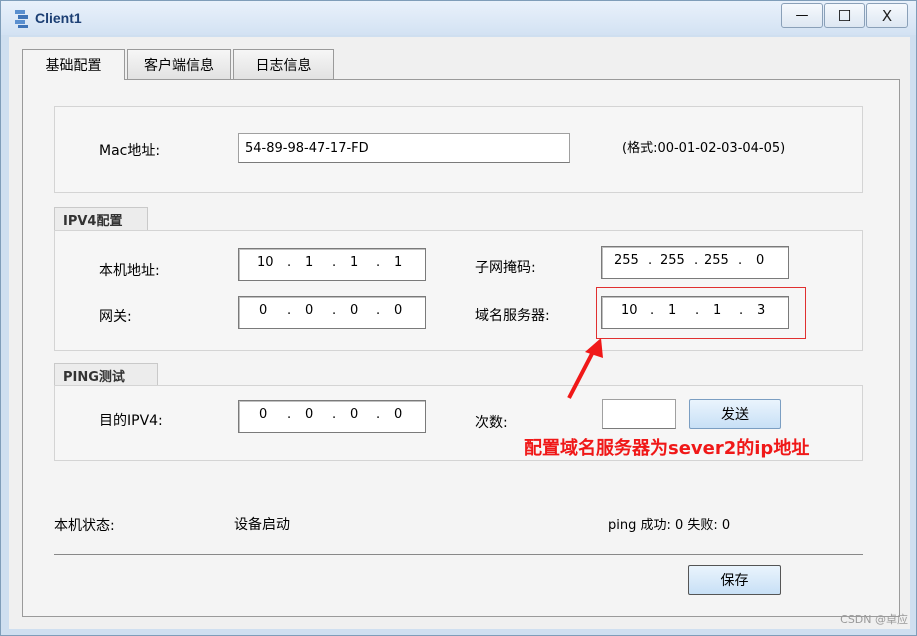 The image size is (917, 636). Describe the element at coordinates (129, 271) in the screenshot. I see `ip-address-label: 本机地址:` at that location.